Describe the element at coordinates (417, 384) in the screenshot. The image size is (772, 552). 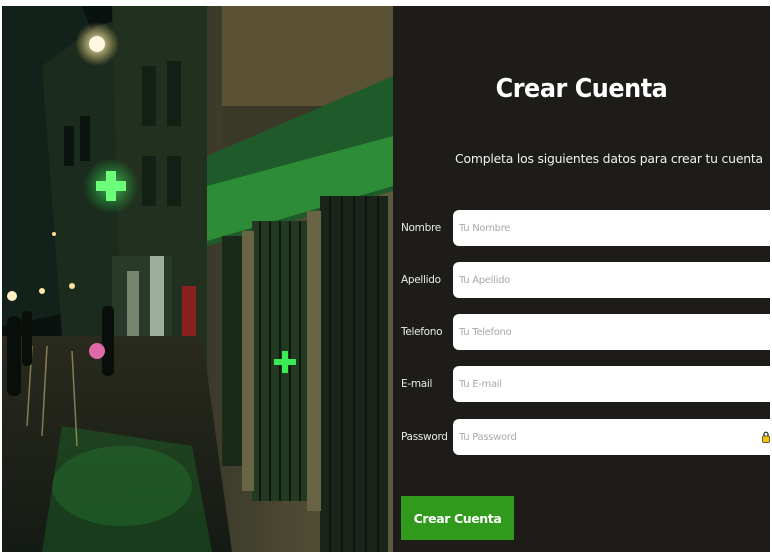
I see `field-label-email: E-mail` at that location.